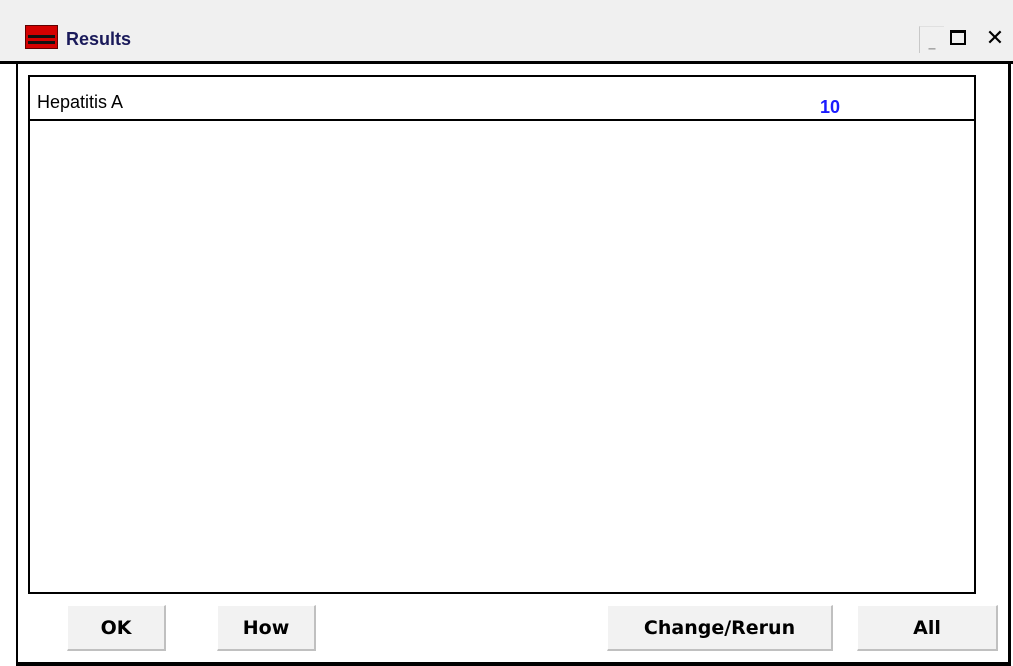 This screenshot has height=666, width=1013. I want to click on close-button: ✕, so click(995, 39).